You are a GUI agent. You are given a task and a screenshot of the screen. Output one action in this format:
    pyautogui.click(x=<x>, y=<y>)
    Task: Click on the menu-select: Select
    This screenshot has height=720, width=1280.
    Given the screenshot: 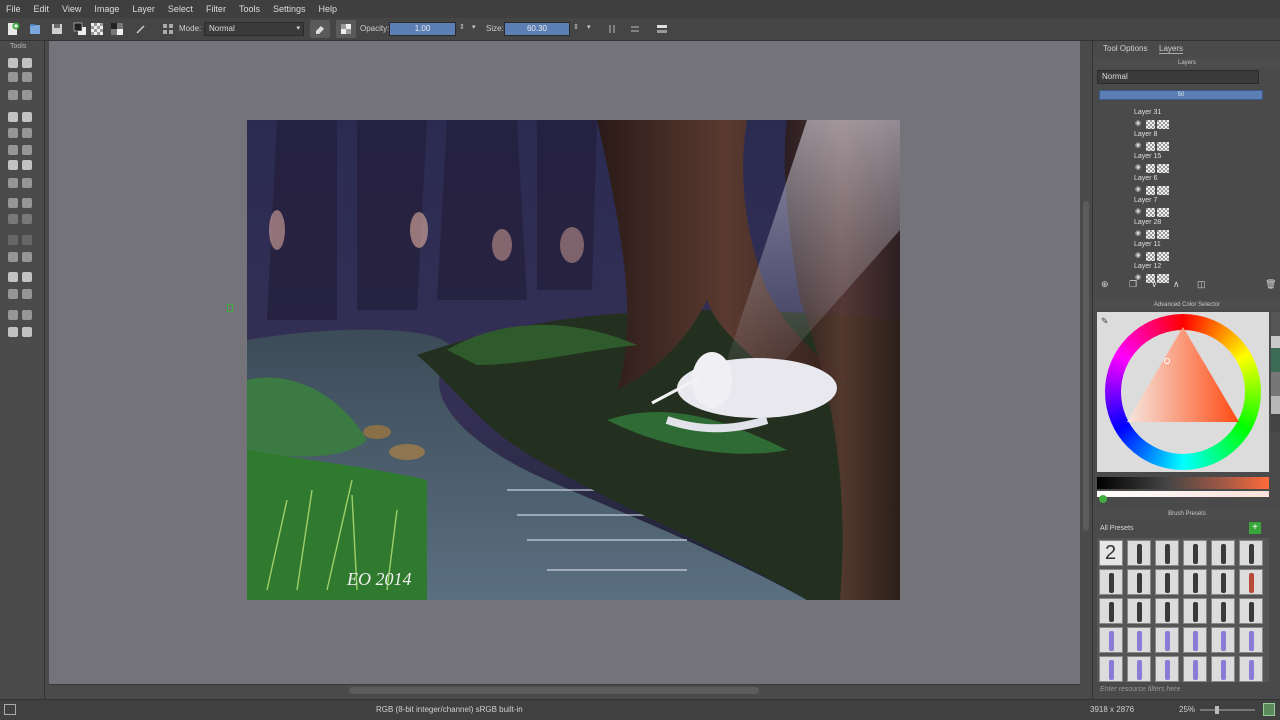 What is the action you would take?
    pyautogui.click(x=180, y=9)
    